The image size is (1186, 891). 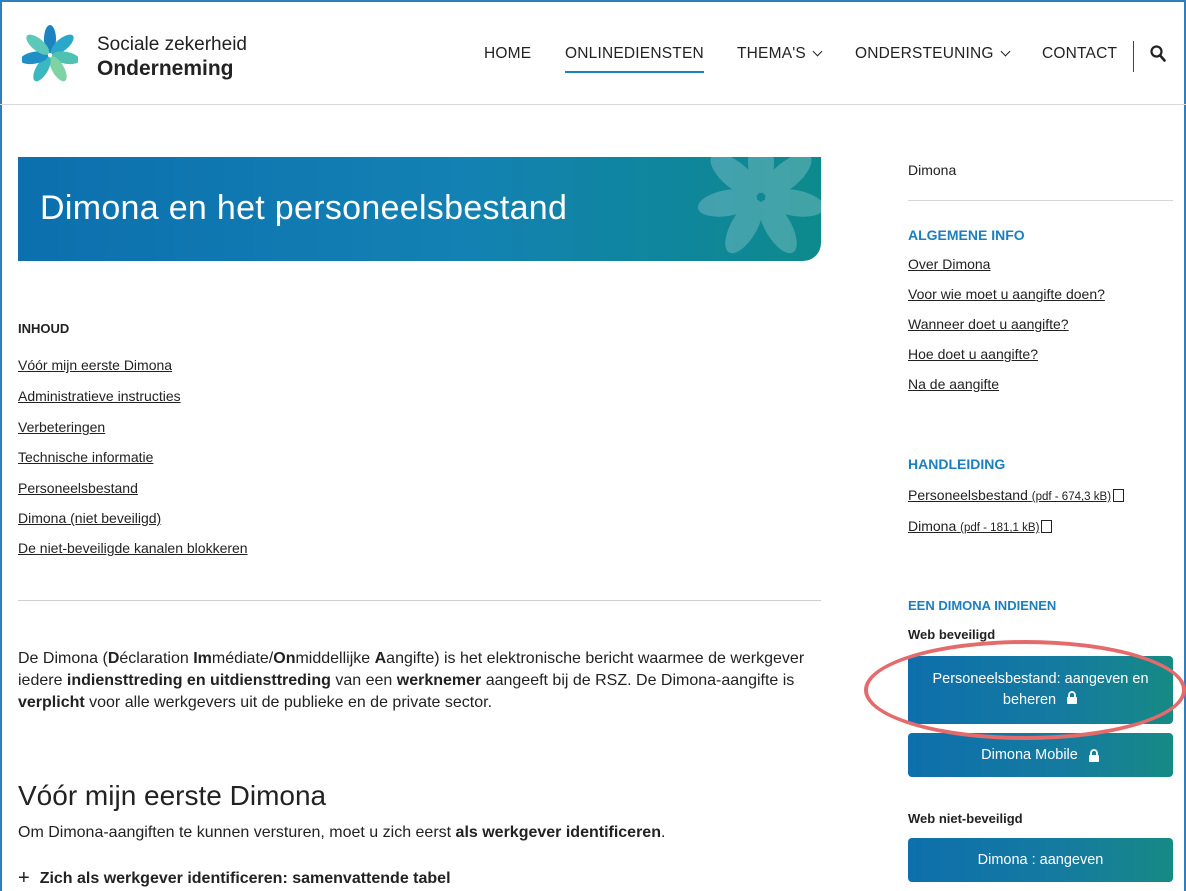 What do you see at coordinates (165, 68) in the screenshot?
I see `brand-line-2: Onderneming` at bounding box center [165, 68].